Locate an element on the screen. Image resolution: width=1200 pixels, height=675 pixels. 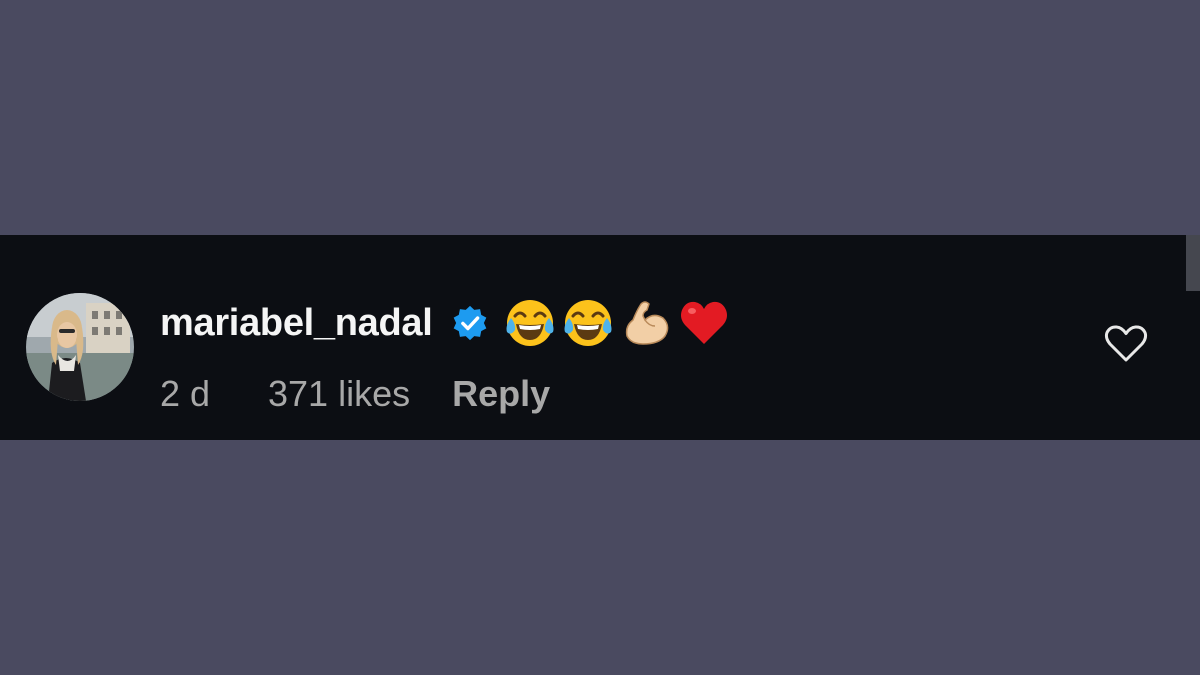
comment-text is located at coordinates (619, 323).